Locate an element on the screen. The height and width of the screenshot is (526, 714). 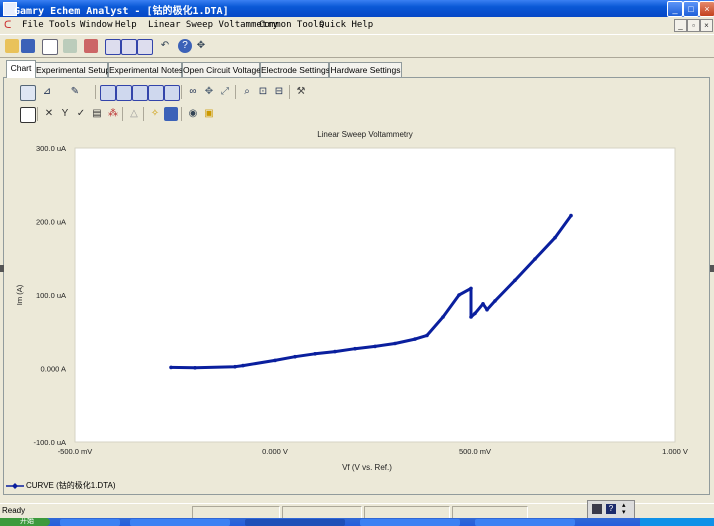
minimize-button: _ is located at coordinates (675, 9).